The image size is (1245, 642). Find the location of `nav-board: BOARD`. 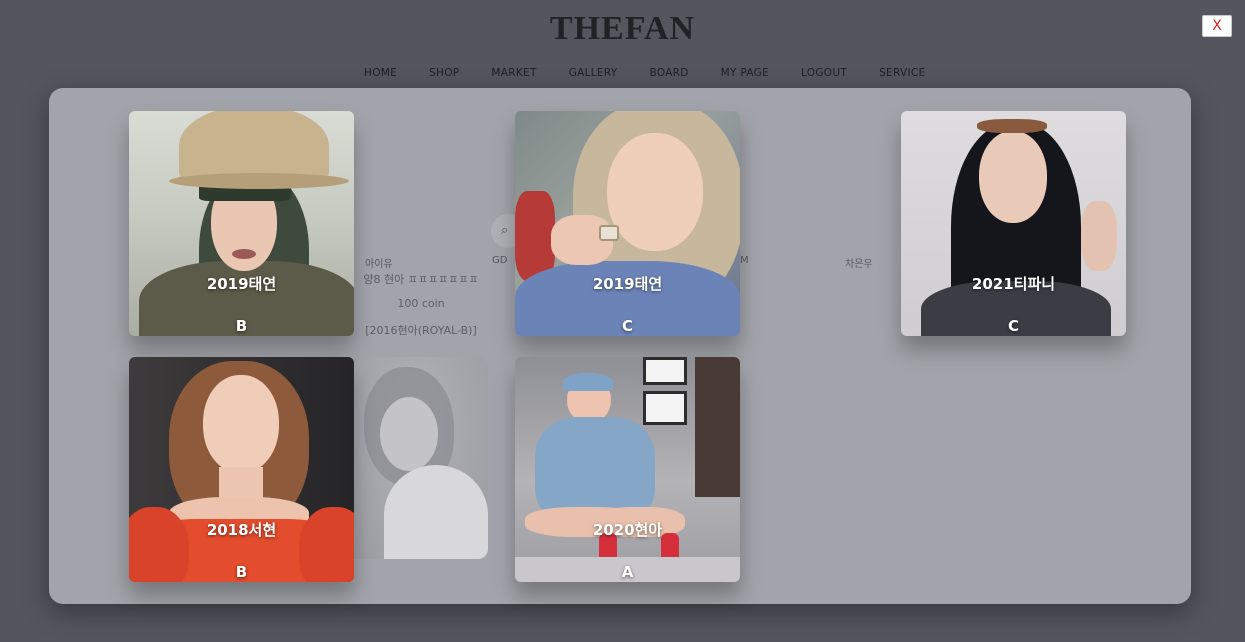

nav-board: BOARD is located at coordinates (669, 73).